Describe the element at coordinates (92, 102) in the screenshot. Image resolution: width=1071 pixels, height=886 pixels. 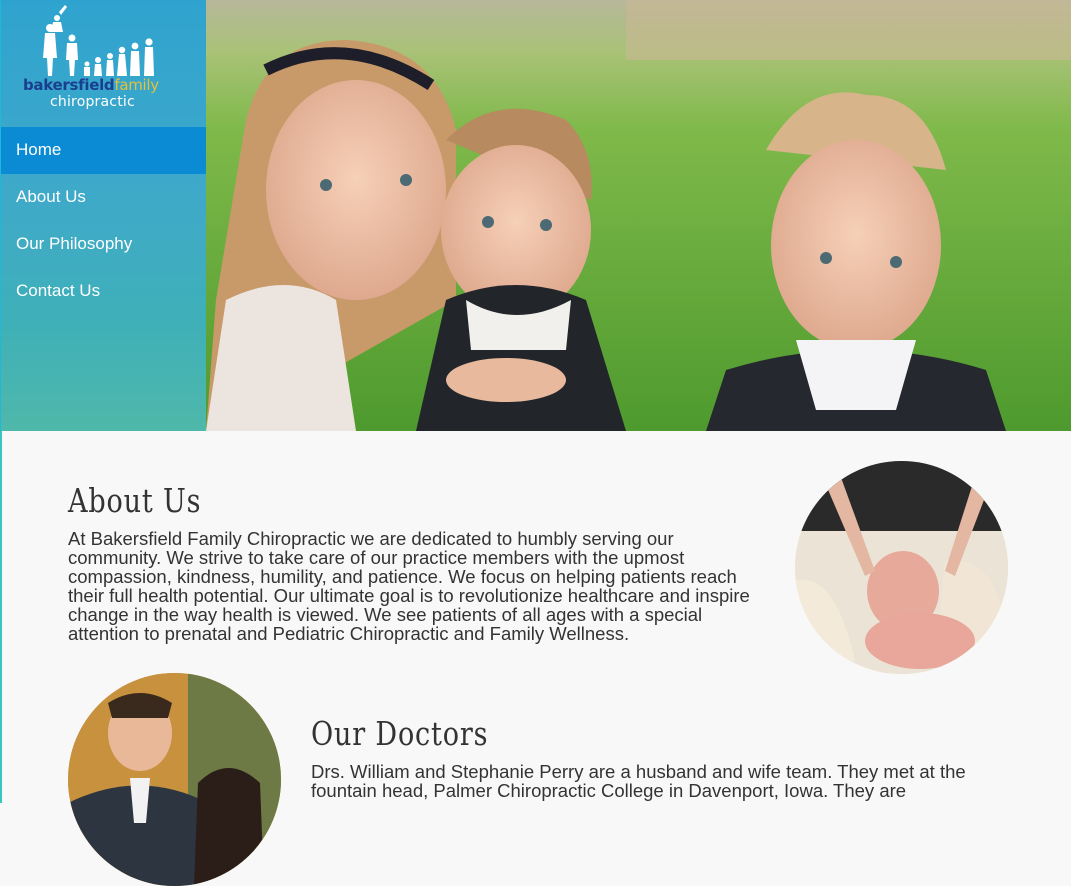
I see `logo-word-chiropractic: chiropractic` at that location.